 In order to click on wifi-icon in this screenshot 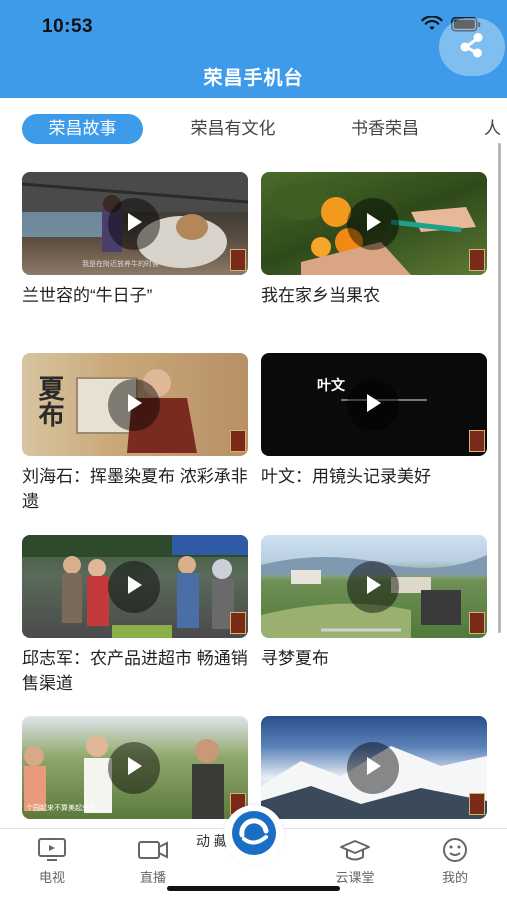, I will do `click(432, 24)`.